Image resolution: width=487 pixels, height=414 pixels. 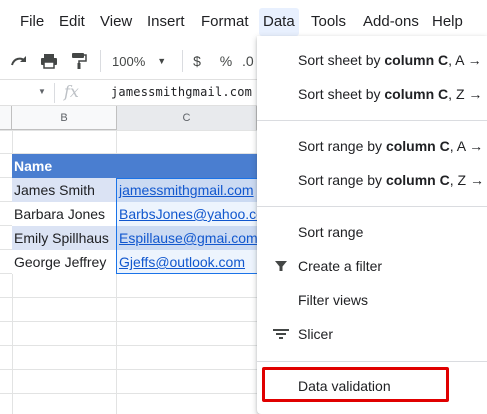 I want to click on slicer-icon, so click(x=281, y=334).